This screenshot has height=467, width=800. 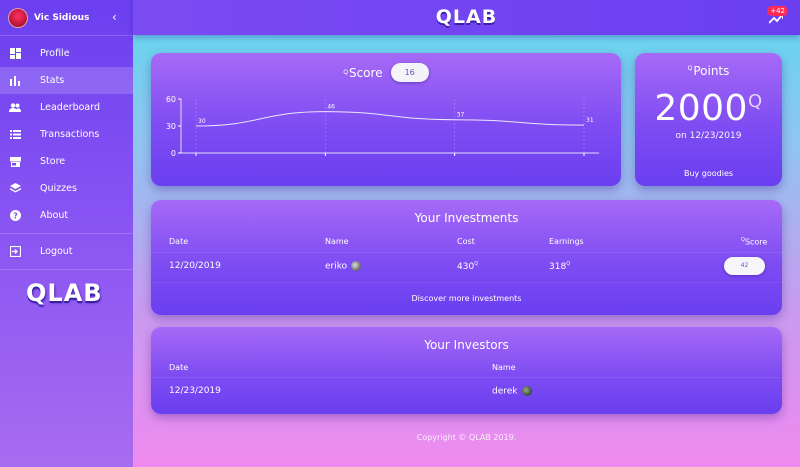 I want to click on sidebar-item-label: Profile, so click(x=55, y=53).